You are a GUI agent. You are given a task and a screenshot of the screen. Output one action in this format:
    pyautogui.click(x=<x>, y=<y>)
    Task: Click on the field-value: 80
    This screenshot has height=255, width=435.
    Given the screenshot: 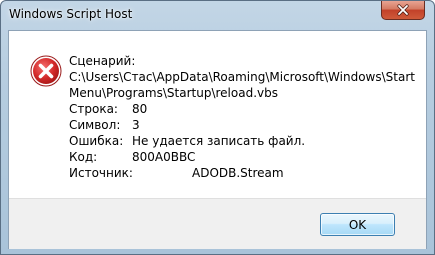 What is the action you would take?
    pyautogui.click(x=140, y=109)
    